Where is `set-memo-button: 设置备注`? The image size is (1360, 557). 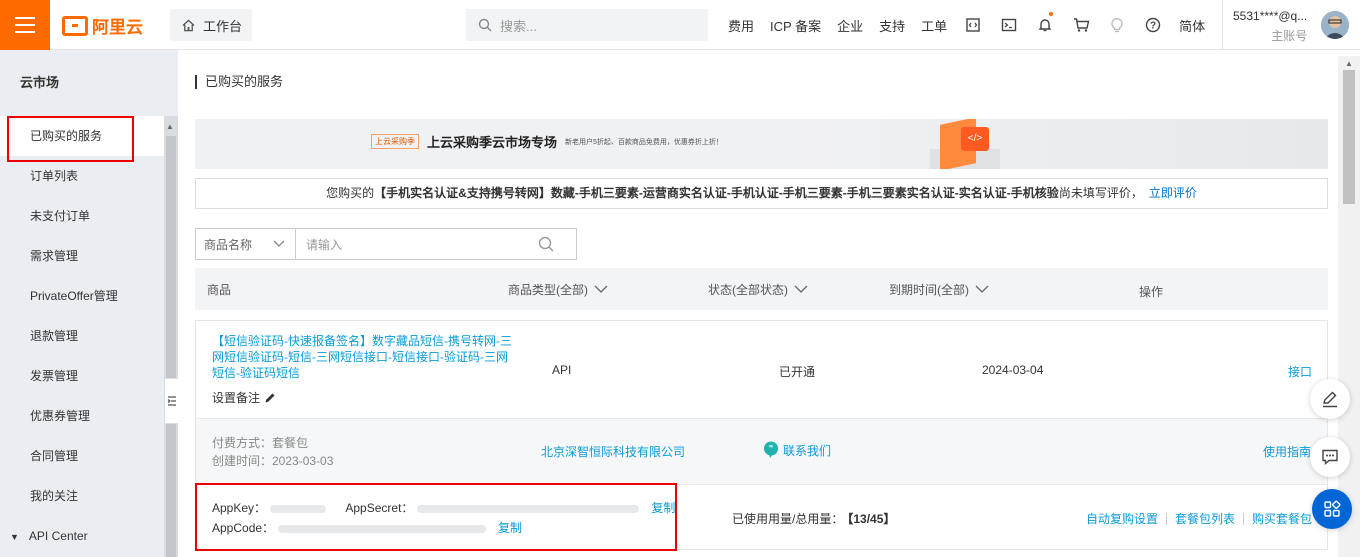
set-memo-button: 设置备注 is located at coordinates (244, 397).